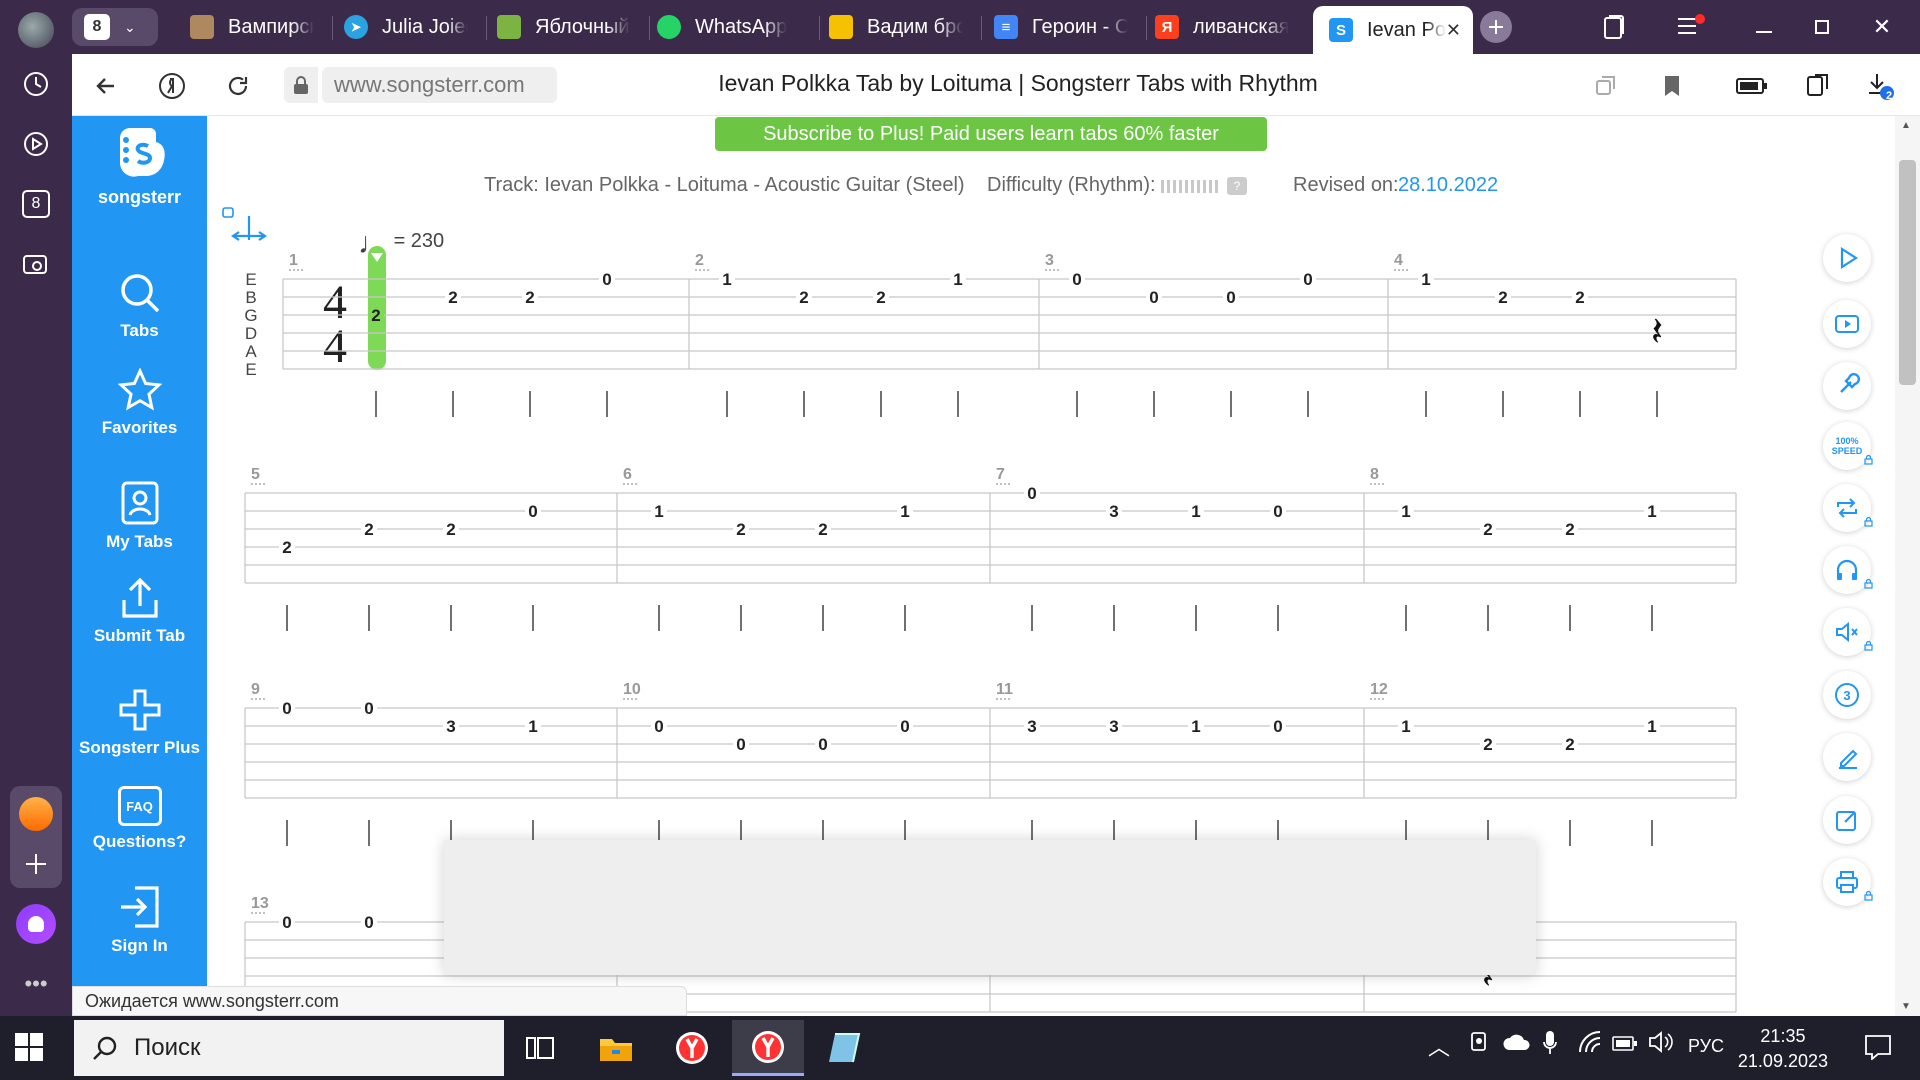 The image size is (1920, 1080). What do you see at coordinates (1764, 27) in the screenshot?
I see `minimize-button` at bounding box center [1764, 27].